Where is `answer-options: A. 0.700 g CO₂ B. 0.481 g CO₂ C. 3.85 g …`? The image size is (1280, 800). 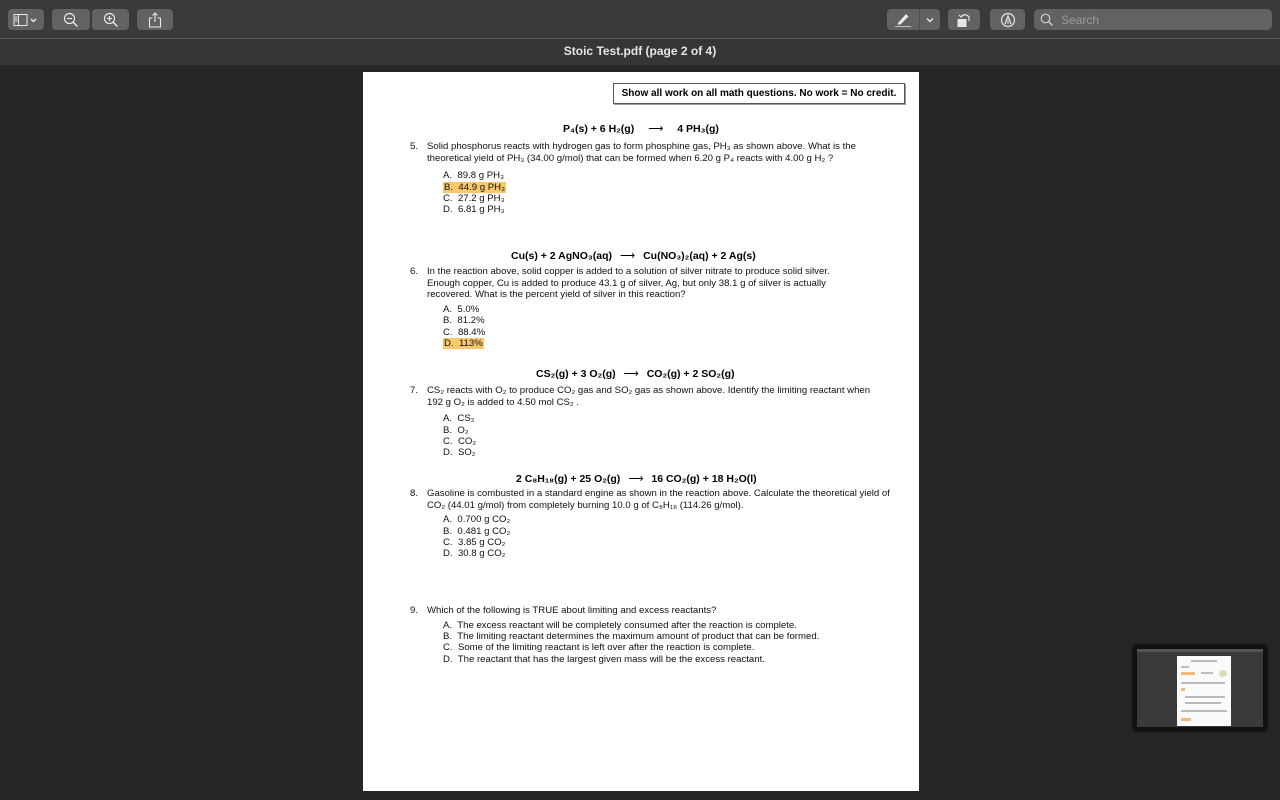
answer-options: A. 0.700 g CO₂ B. 0.481 g CO₂ C. 3.85 g … is located at coordinates (675, 537).